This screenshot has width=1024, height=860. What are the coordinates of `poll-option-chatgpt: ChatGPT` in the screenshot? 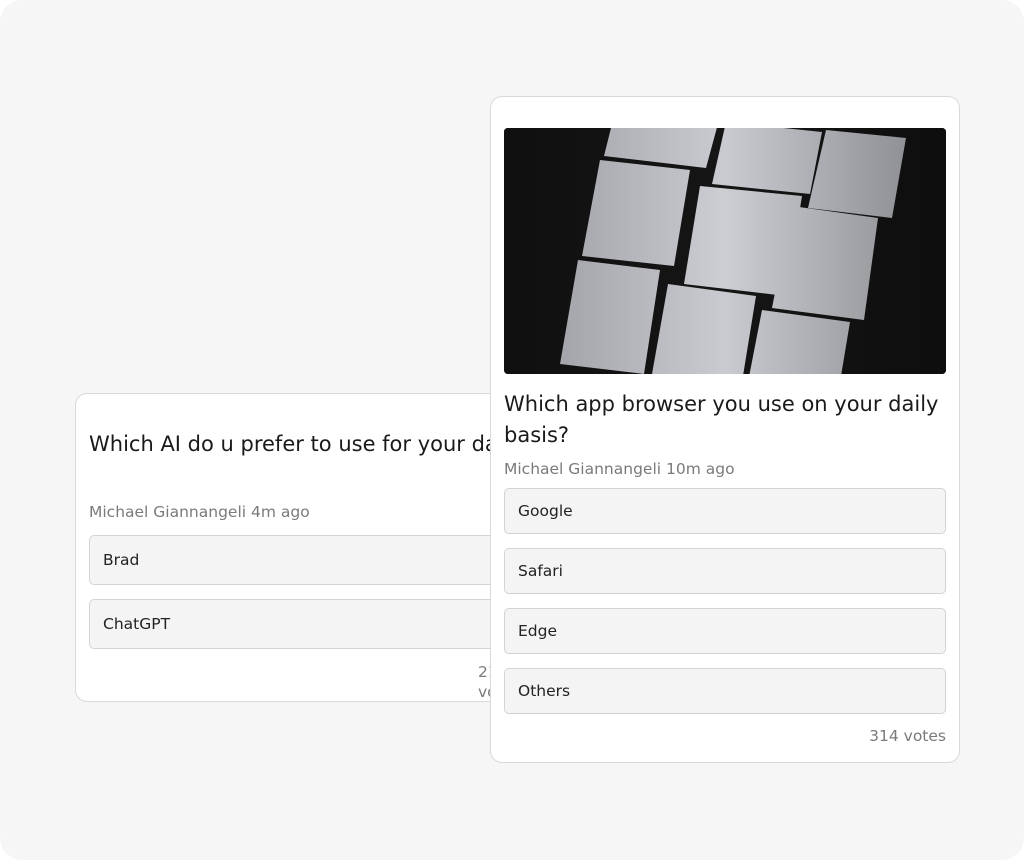 It's located at (301, 624).